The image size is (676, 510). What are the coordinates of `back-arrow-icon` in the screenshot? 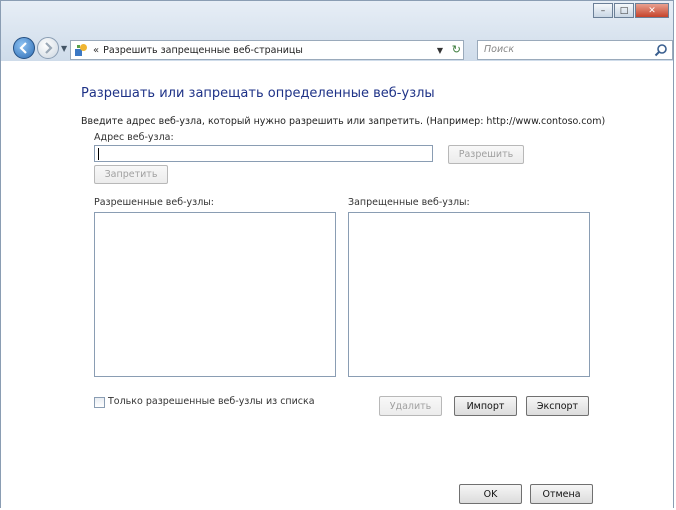 It's located at (23, 48).